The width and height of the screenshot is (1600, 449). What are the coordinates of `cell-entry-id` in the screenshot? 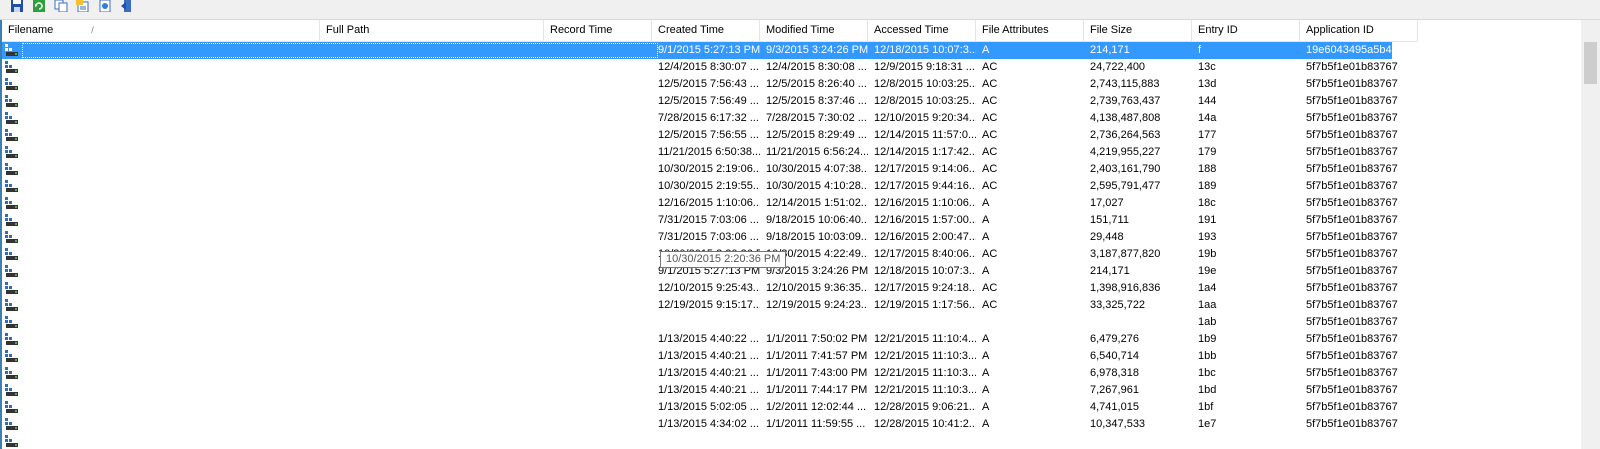 It's located at (1246, 441).